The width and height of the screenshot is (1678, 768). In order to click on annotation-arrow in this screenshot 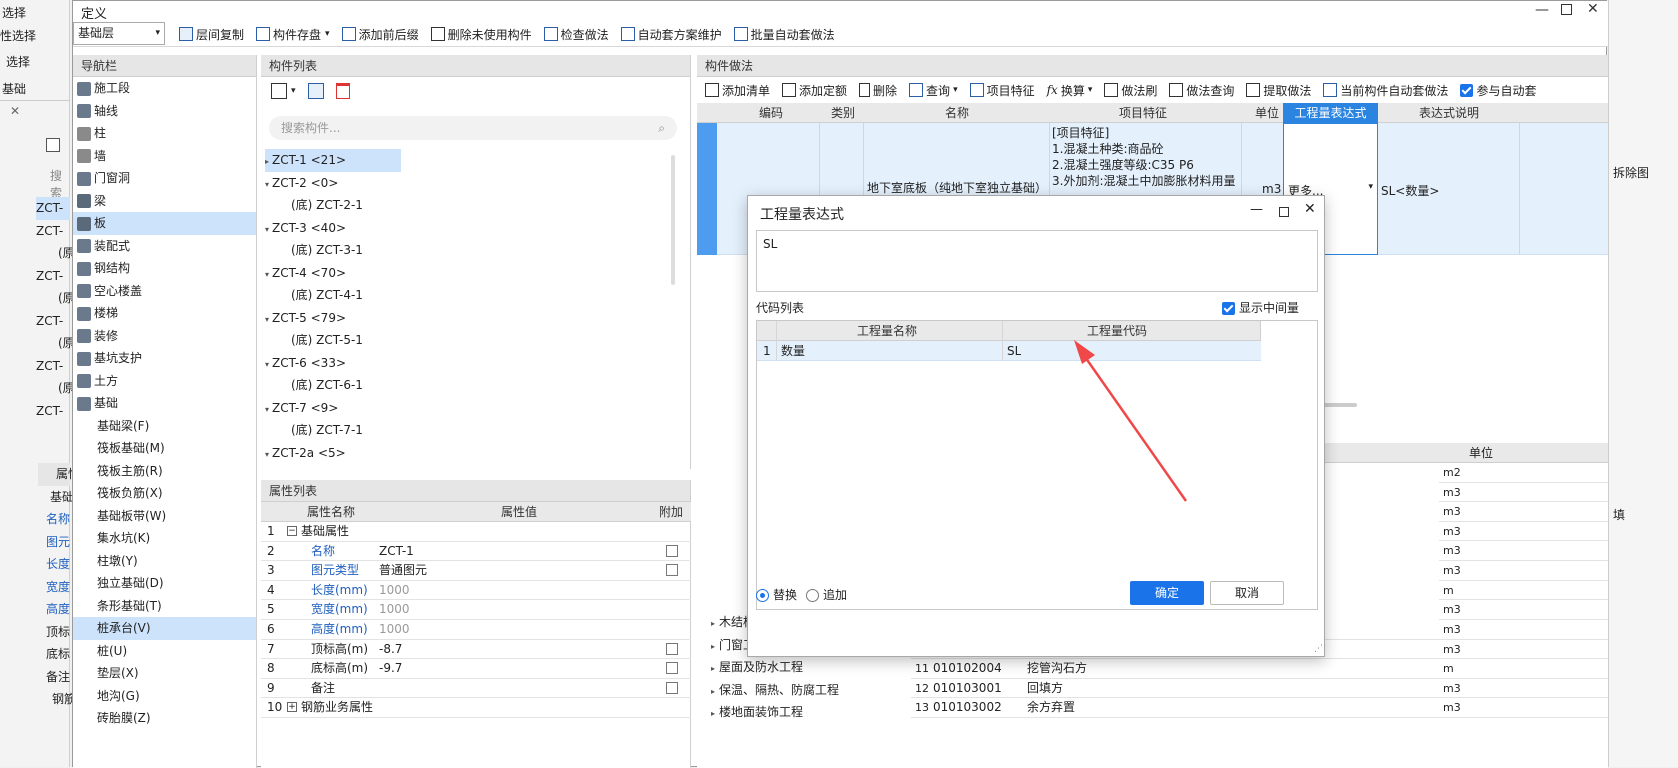, I will do `click(1131, 421)`.